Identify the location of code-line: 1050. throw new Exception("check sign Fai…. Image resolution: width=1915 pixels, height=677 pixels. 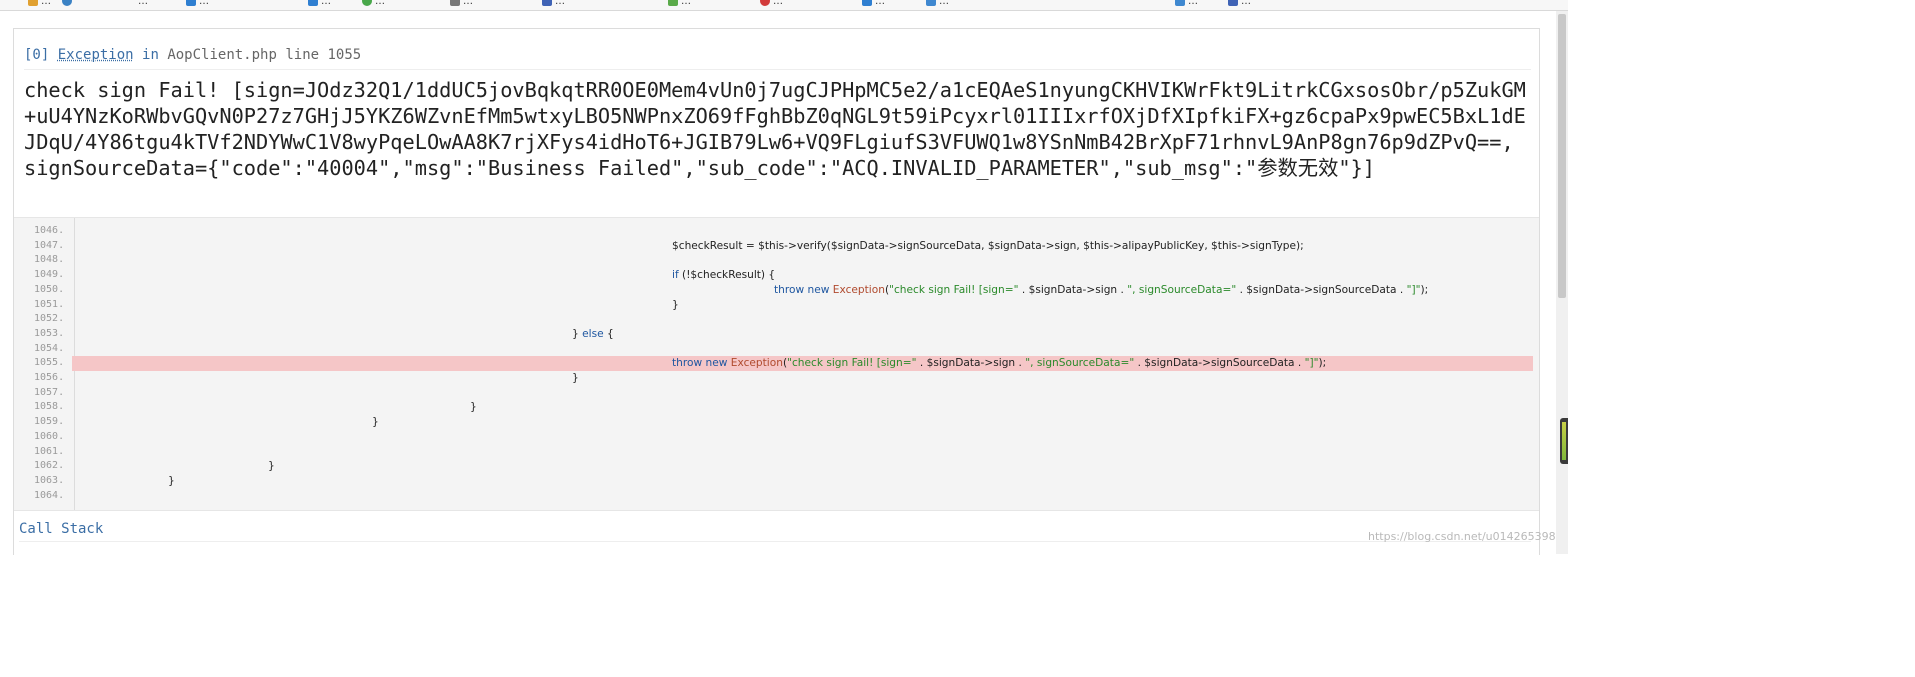
(776, 290).